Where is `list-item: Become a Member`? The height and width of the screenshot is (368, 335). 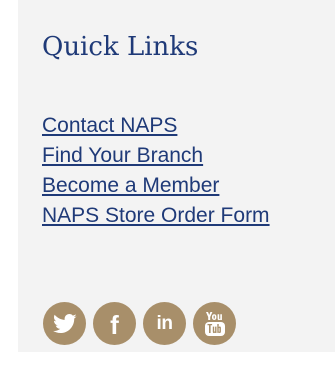 list-item: Become a Member is located at coordinates (156, 187).